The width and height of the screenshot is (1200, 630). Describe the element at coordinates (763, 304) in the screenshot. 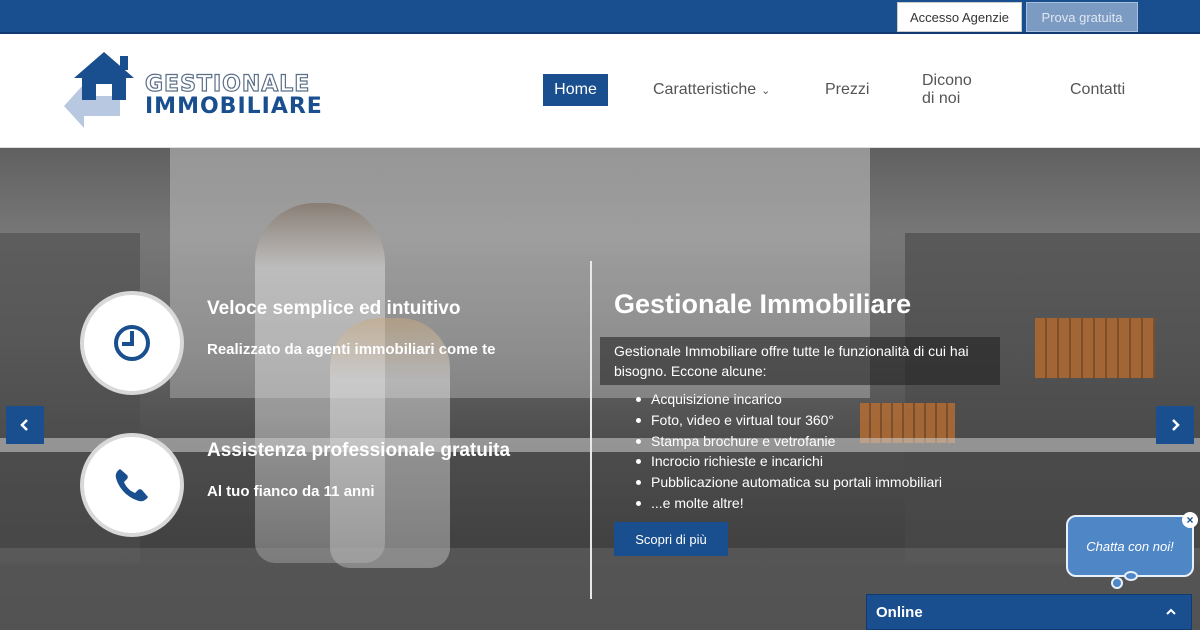

I see `hero-title: Gestionale Immobiliare` at that location.